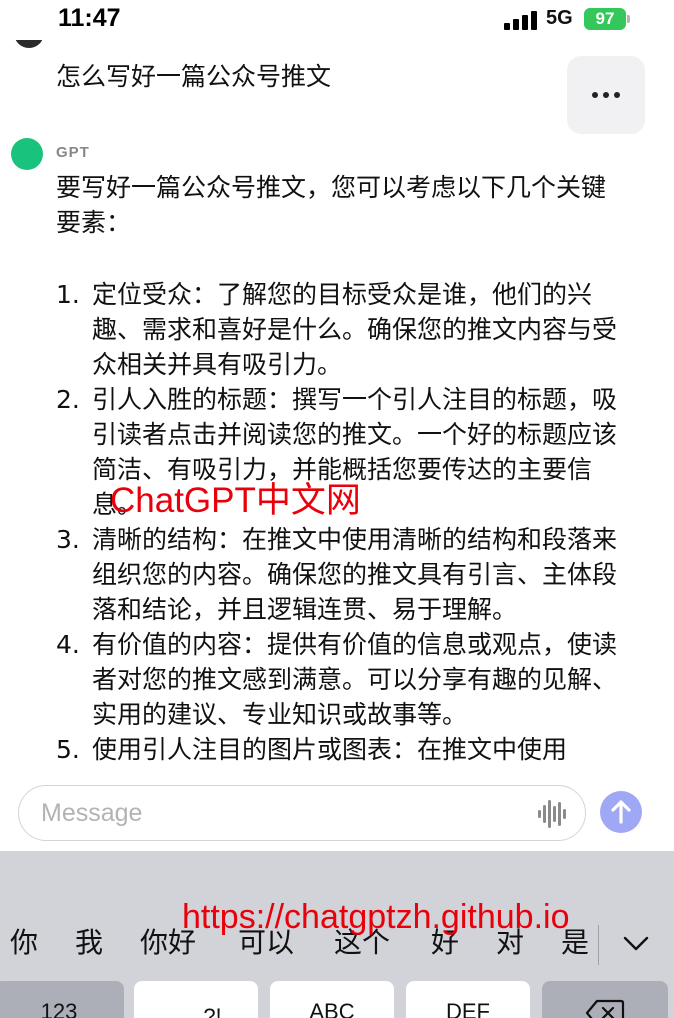 The width and height of the screenshot is (674, 1018). Describe the element at coordinates (331, 205) in the screenshot. I see `assistant-intro: 要写好一篇公众号推文，您可以考虑以下几个关键要素：` at that location.